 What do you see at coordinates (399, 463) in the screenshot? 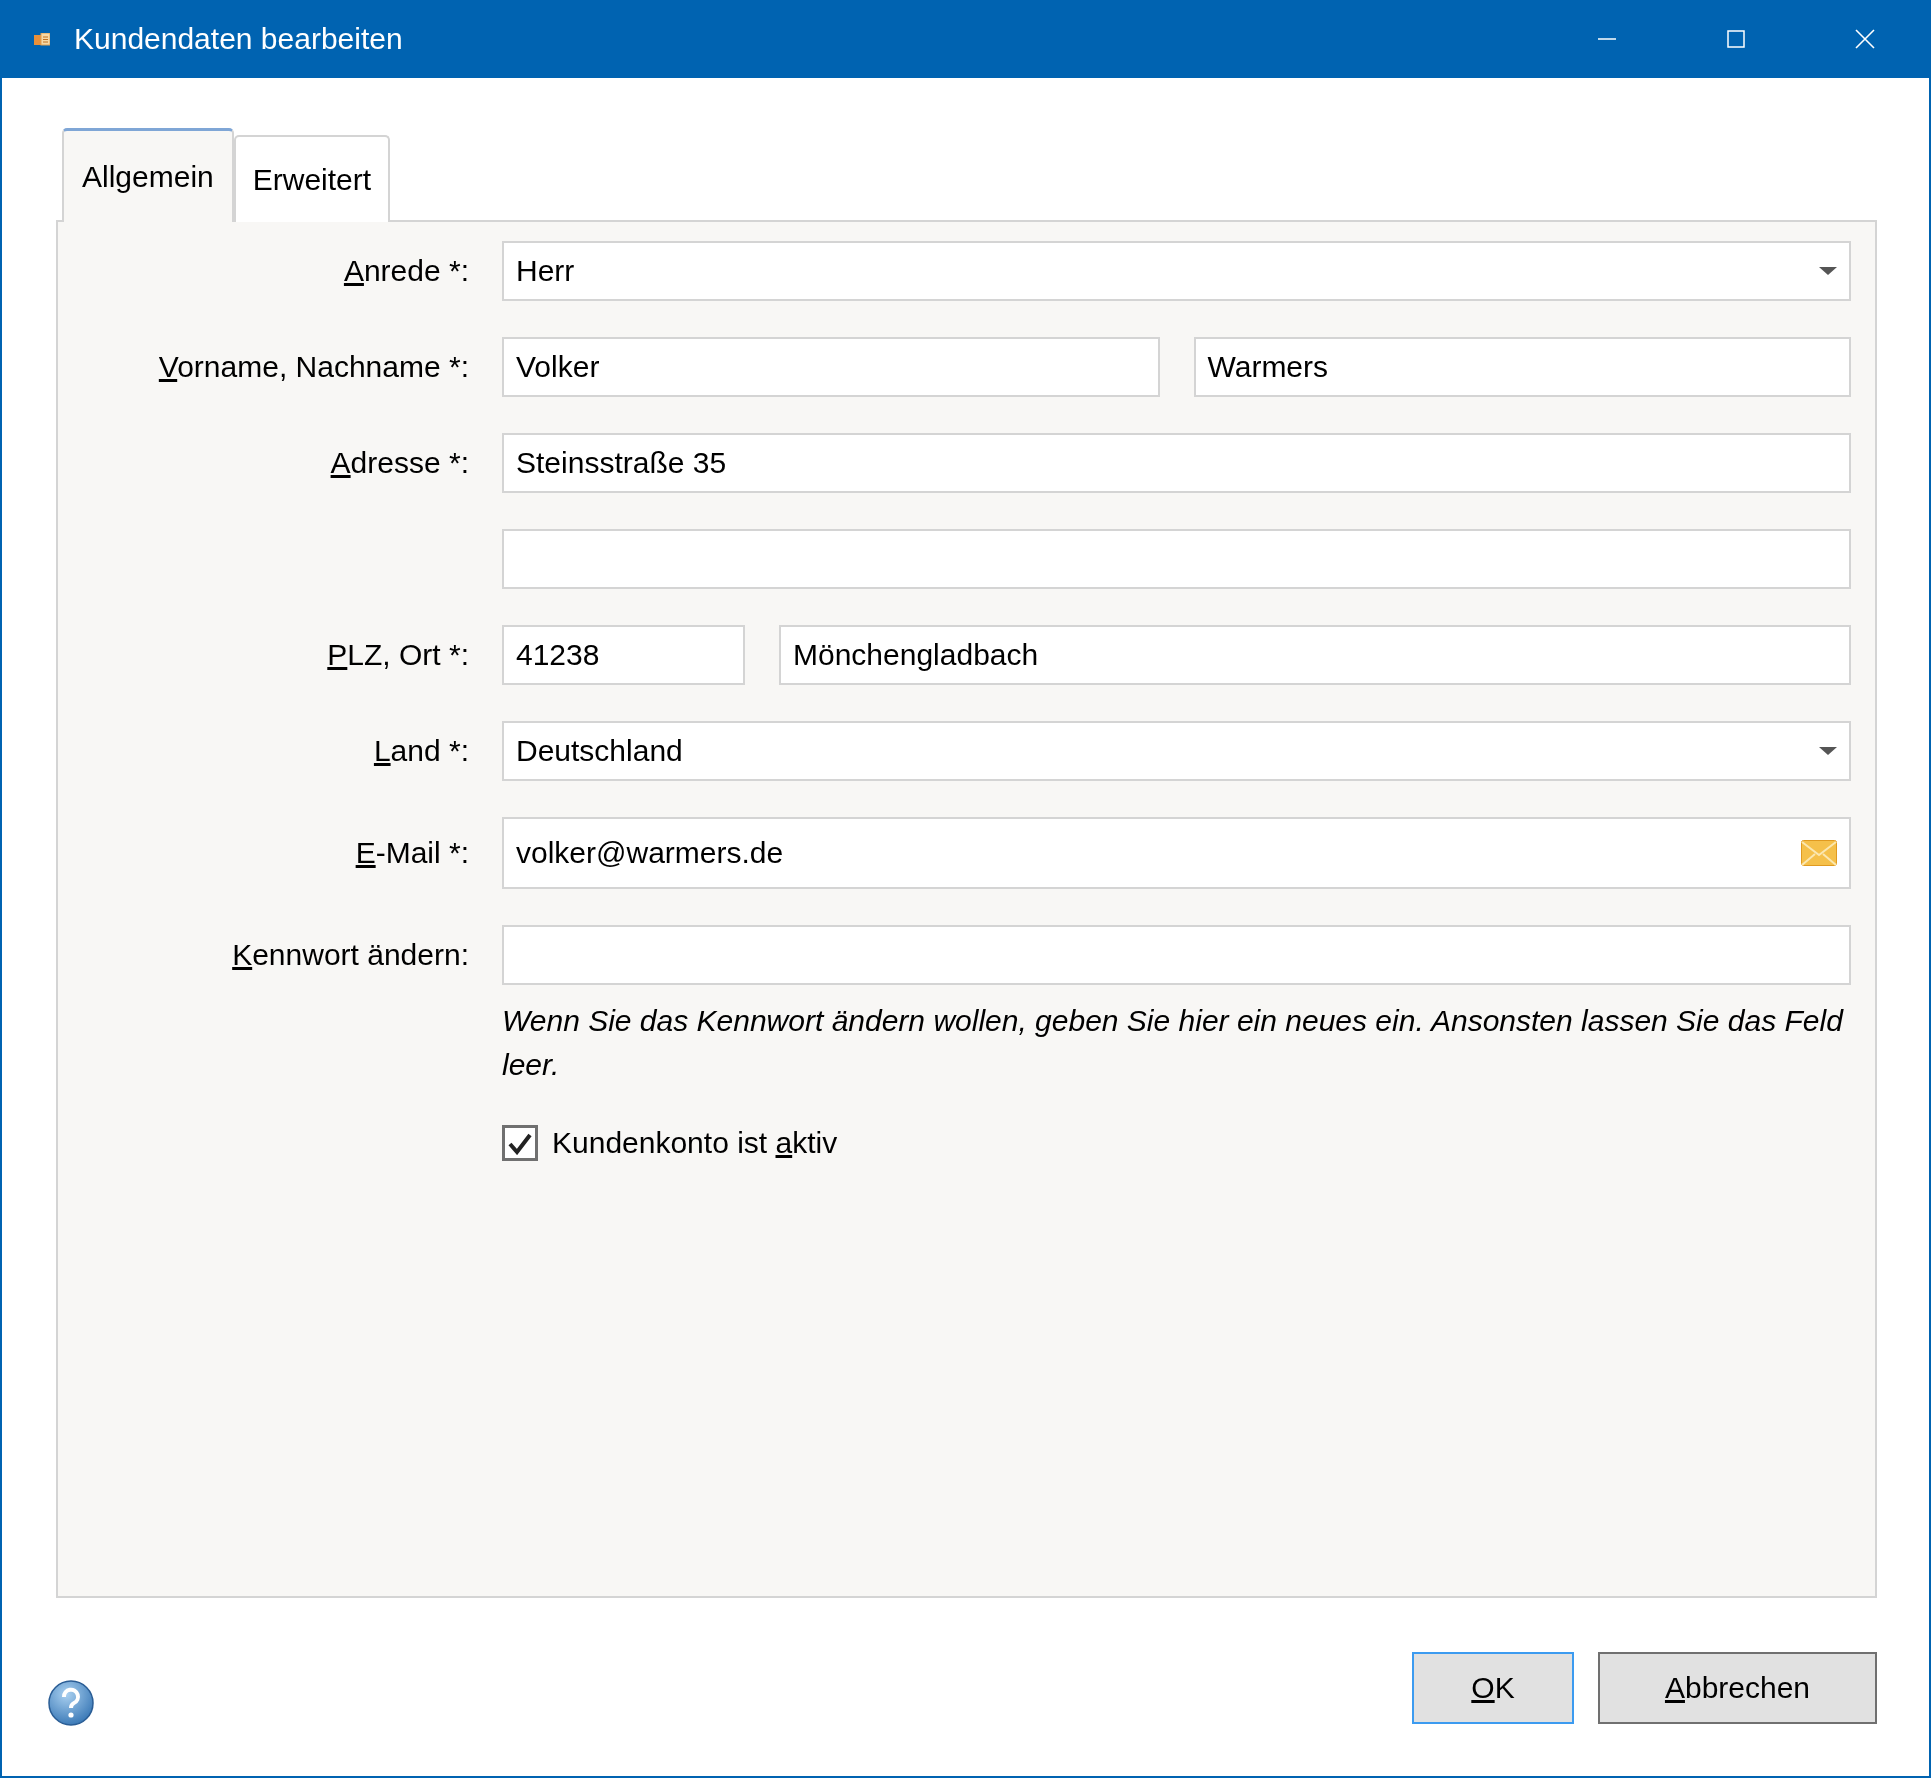
I see `field-label: Adresse *:` at bounding box center [399, 463].